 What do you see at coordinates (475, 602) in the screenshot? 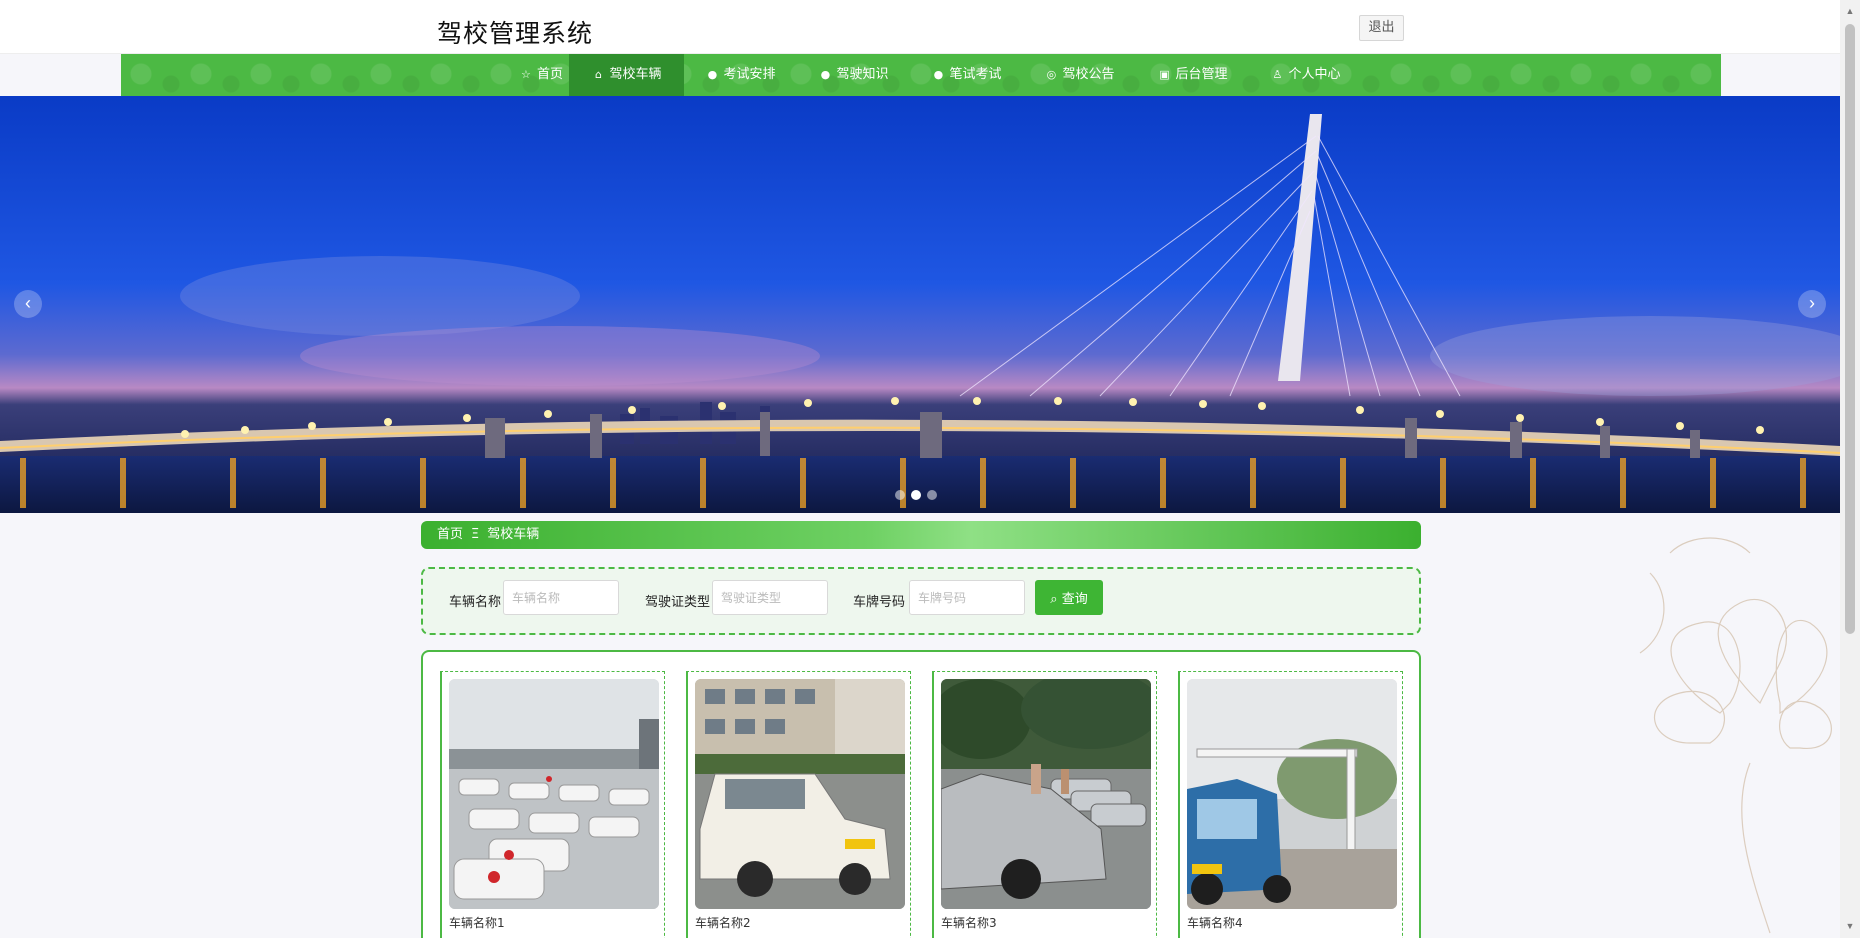
I see `vehicle-name-label: 车辆名称` at bounding box center [475, 602].